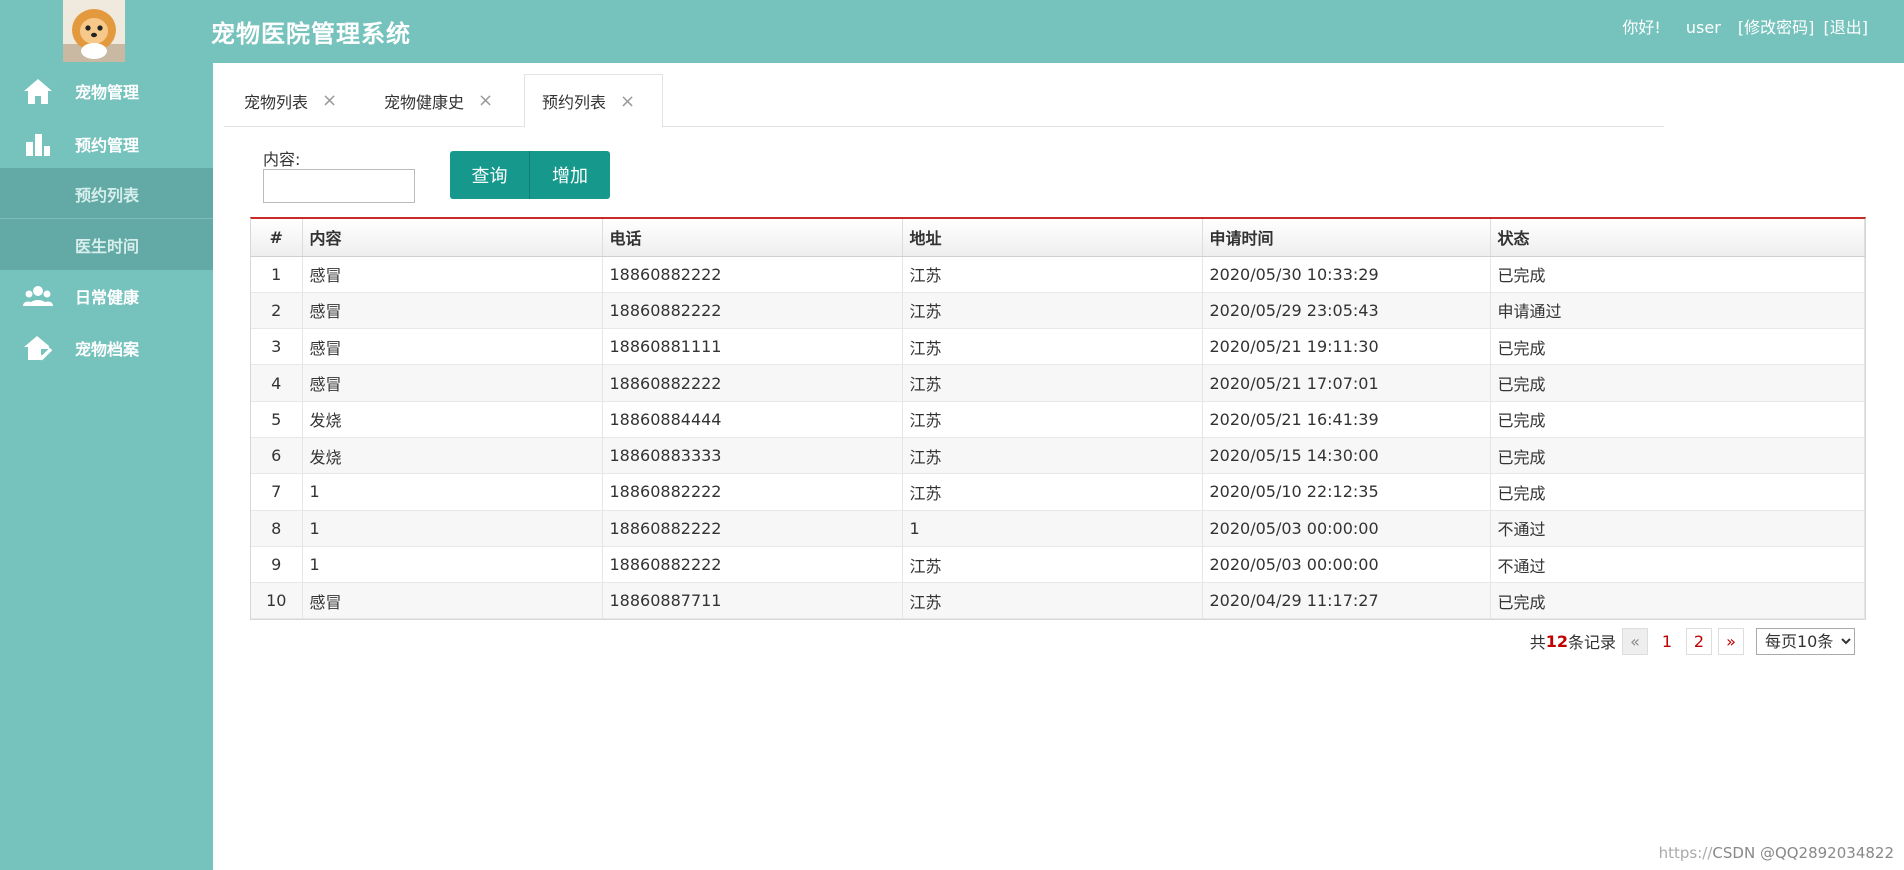  I want to click on tab-bar: 宠物列表 × 宠物健康史 × 预约列表 ×, so click(944, 101).